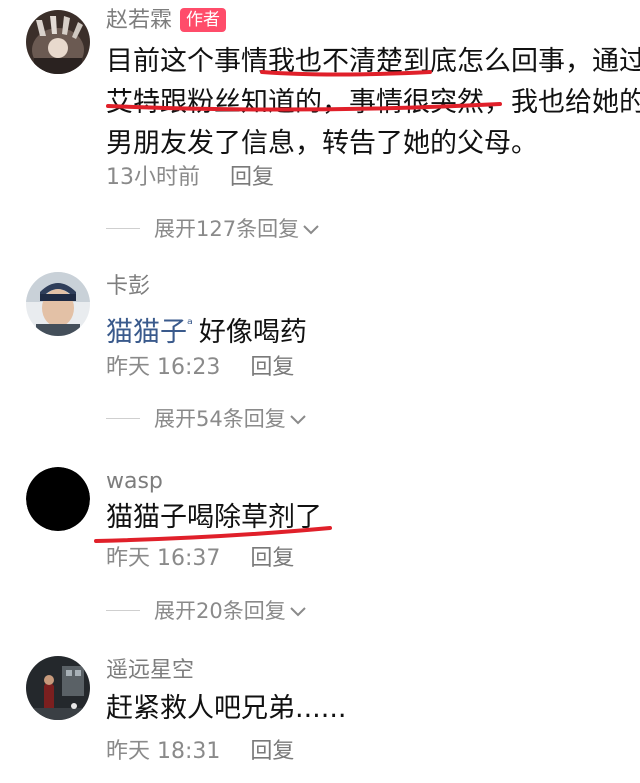 This screenshot has width=640, height=783. What do you see at coordinates (153, 177) in the screenshot?
I see `comment-time: 13小时前` at bounding box center [153, 177].